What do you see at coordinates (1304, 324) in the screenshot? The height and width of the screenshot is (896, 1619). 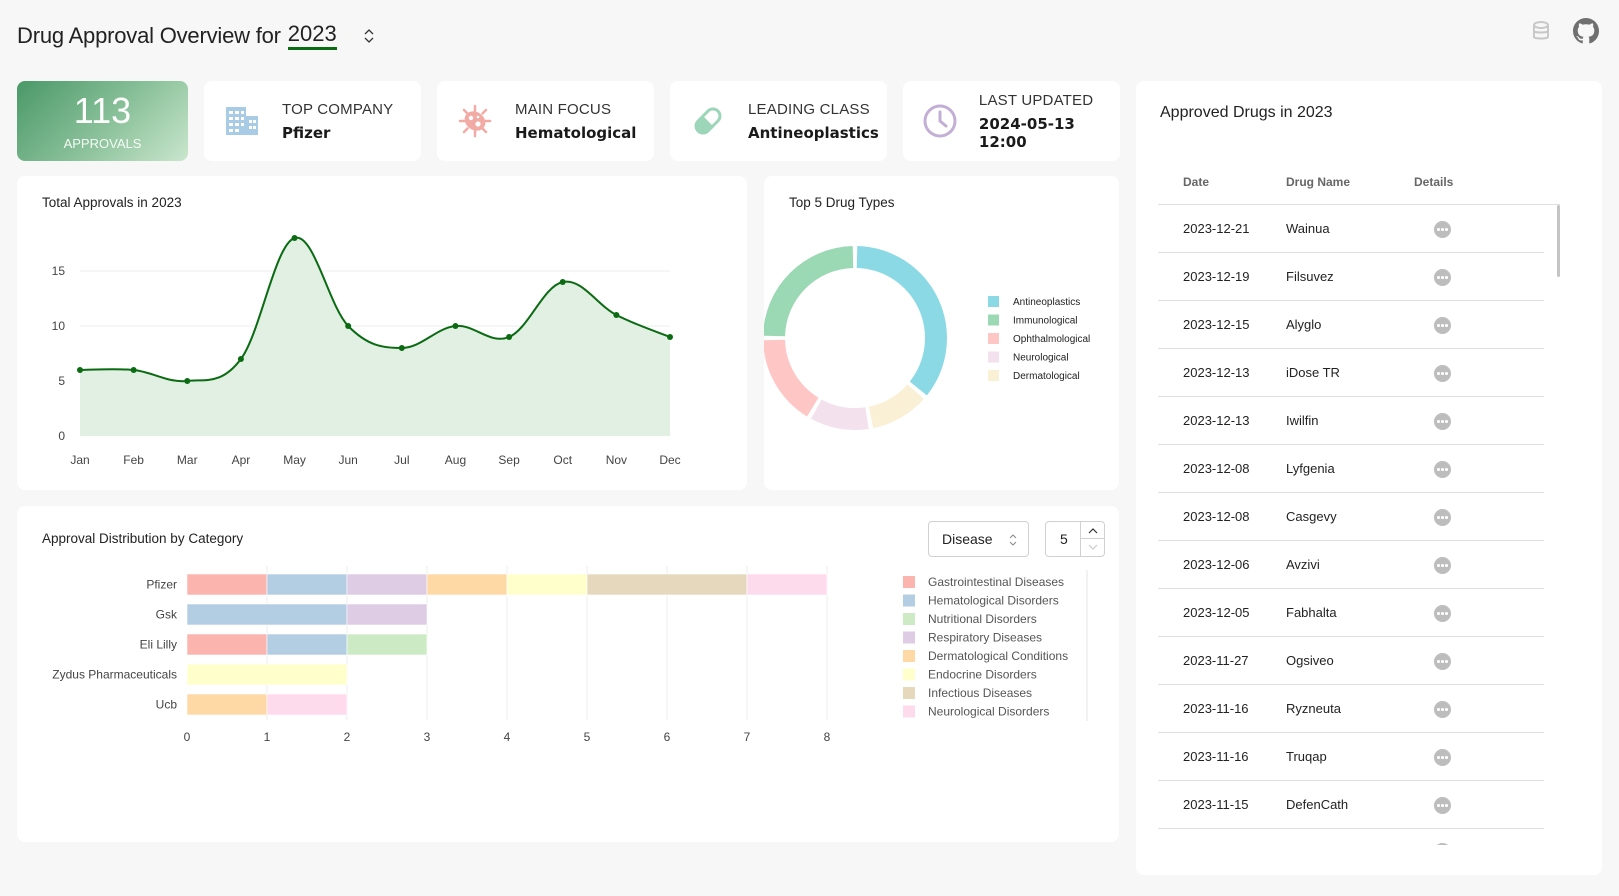 I see `row-drug-name: Alyglo` at bounding box center [1304, 324].